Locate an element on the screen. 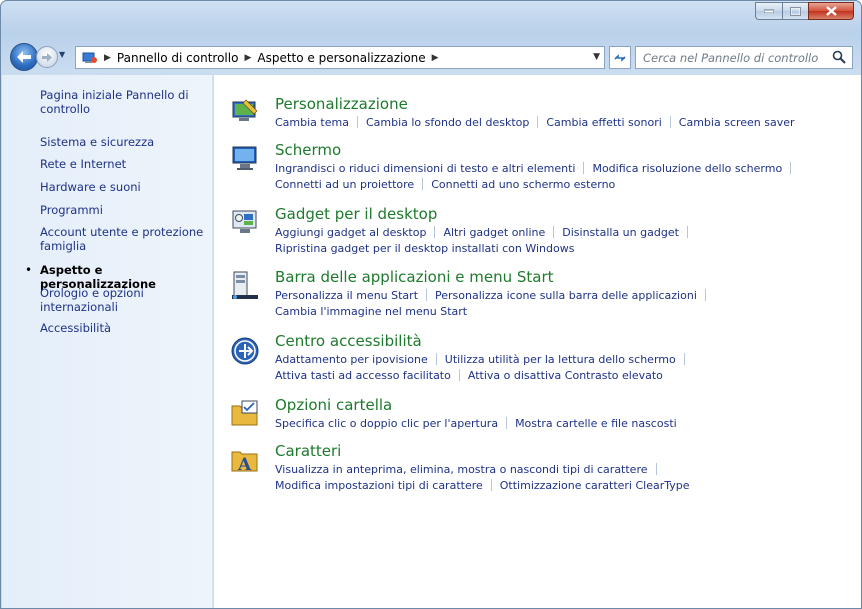 This screenshot has width=862, height=609. task-link: Cambia screen saver is located at coordinates (737, 122).